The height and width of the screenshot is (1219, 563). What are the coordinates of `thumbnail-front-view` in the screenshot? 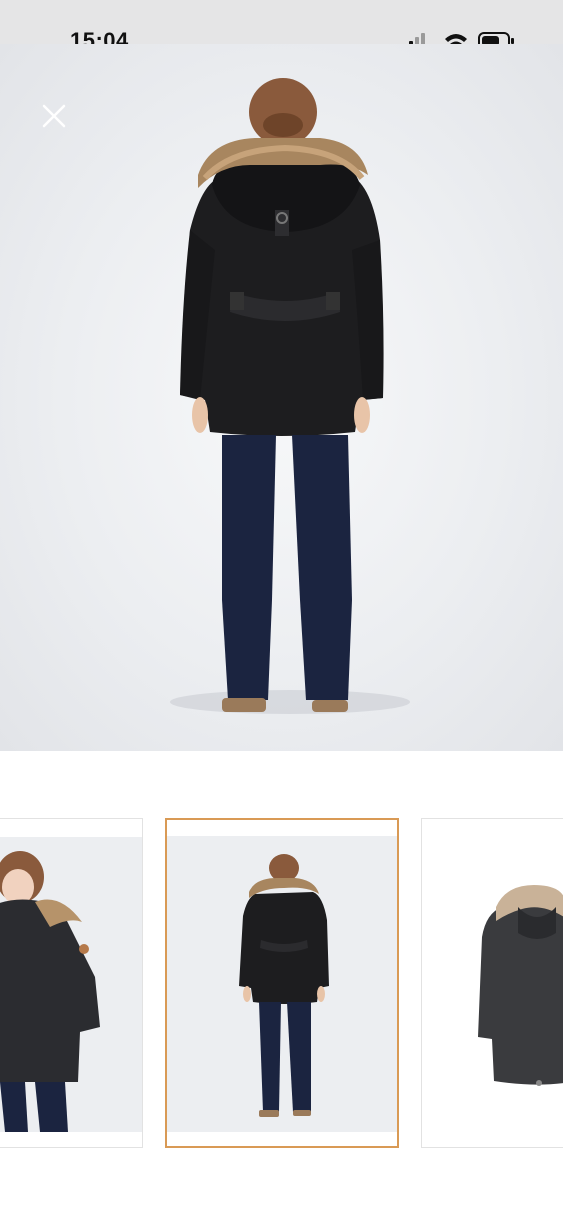 It's located at (71, 983).